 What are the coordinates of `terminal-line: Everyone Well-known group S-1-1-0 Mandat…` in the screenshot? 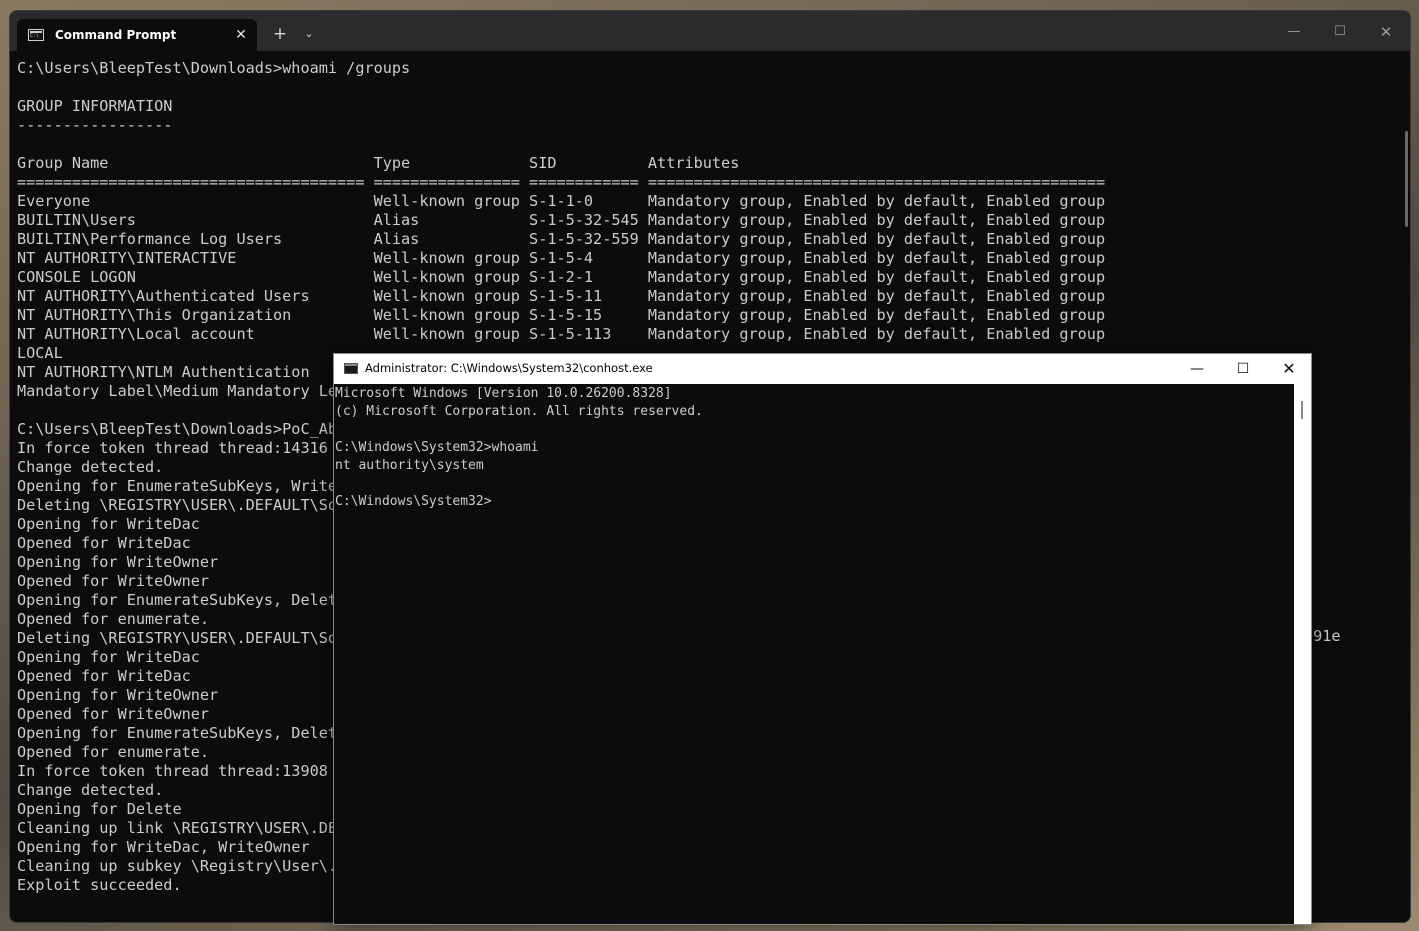 It's located at (561, 201).